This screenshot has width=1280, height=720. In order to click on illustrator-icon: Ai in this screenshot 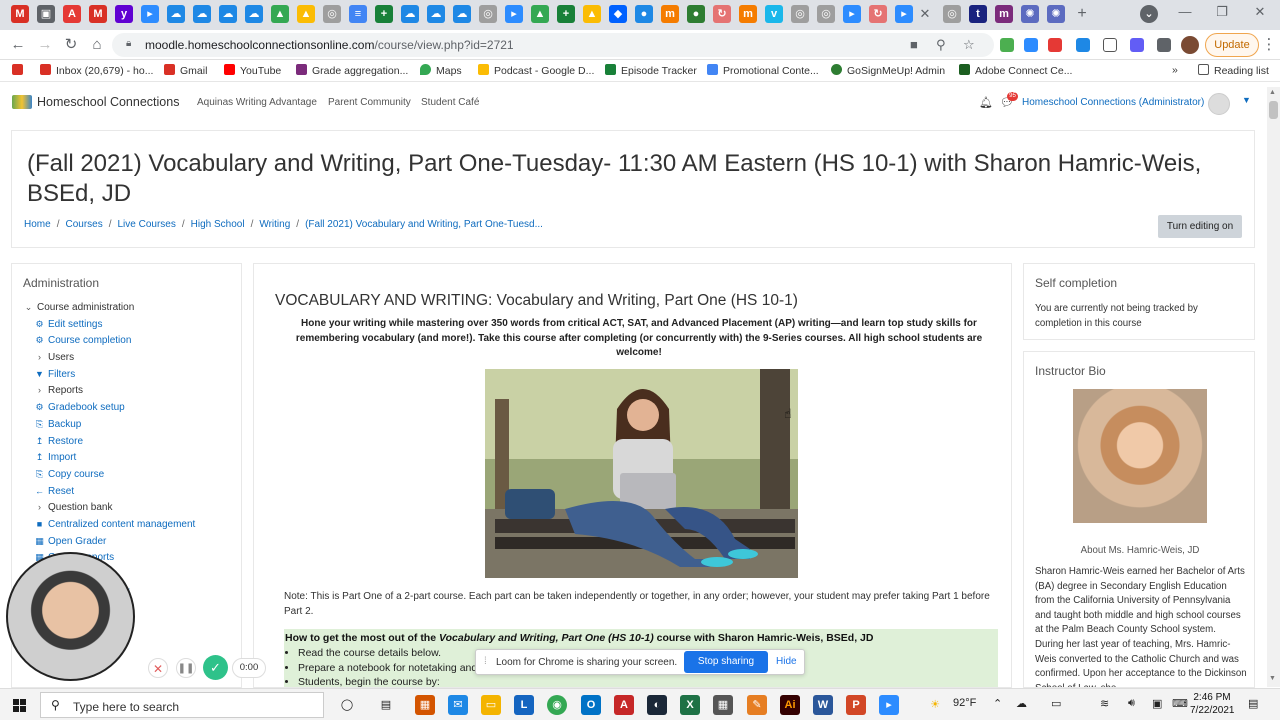, I will do `click(790, 705)`.